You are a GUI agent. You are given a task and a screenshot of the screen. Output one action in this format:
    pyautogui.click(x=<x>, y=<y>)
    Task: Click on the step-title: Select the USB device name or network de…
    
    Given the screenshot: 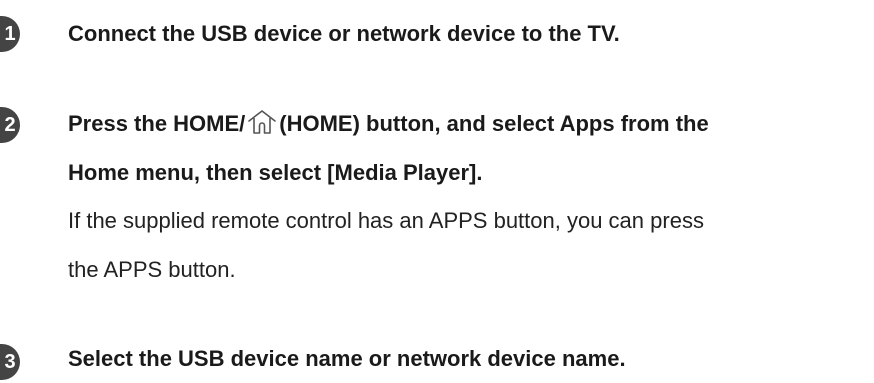 What is the action you would take?
    pyautogui.click(x=347, y=358)
    